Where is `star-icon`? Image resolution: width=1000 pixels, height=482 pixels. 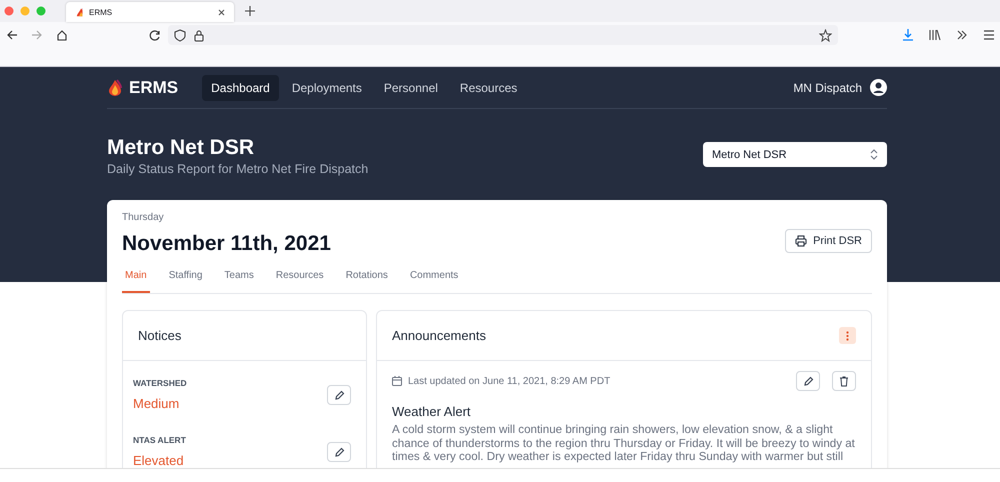
star-icon is located at coordinates (825, 35).